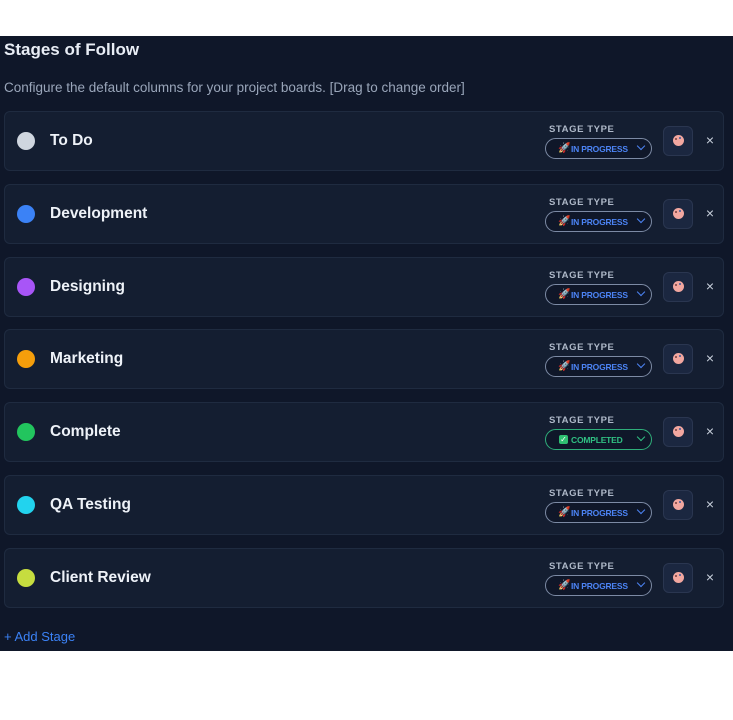  What do you see at coordinates (364, 359) in the screenshot?
I see `stage-row: Marketing STAGE TYPE 🚀 IN PROGRESS ×` at bounding box center [364, 359].